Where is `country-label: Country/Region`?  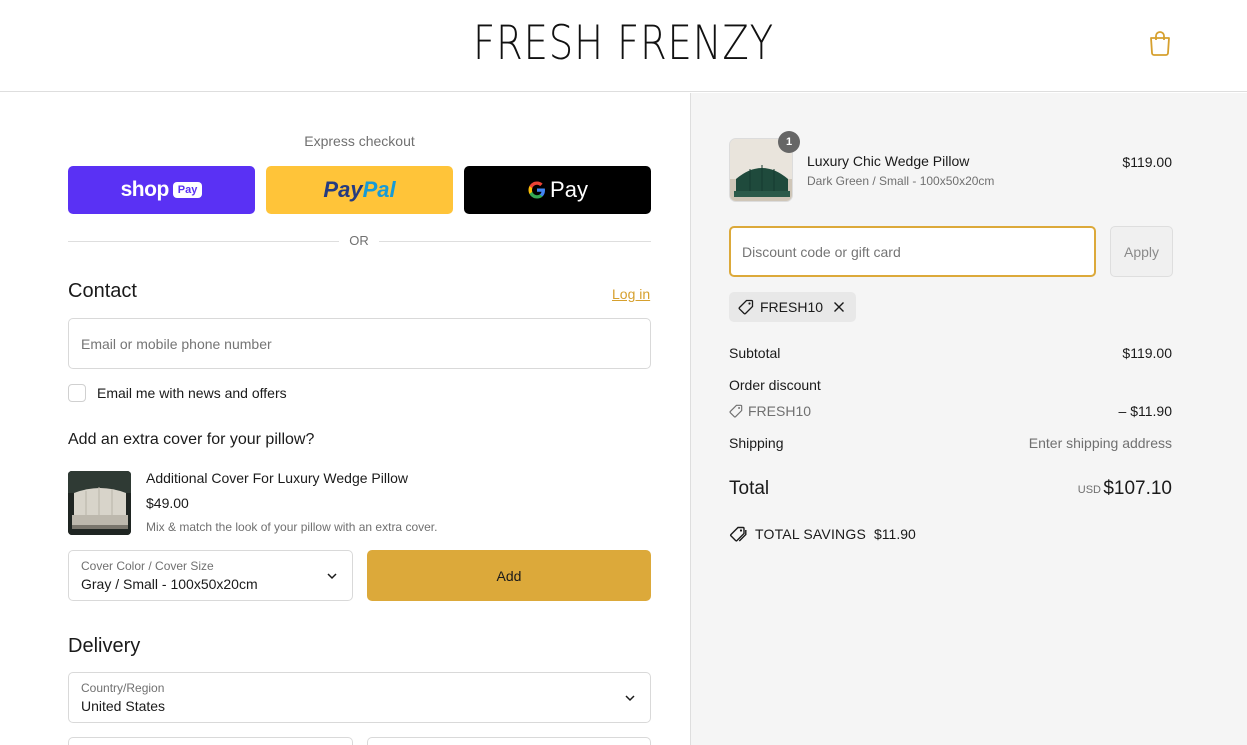
country-label: Country/Region is located at coordinates (123, 688).